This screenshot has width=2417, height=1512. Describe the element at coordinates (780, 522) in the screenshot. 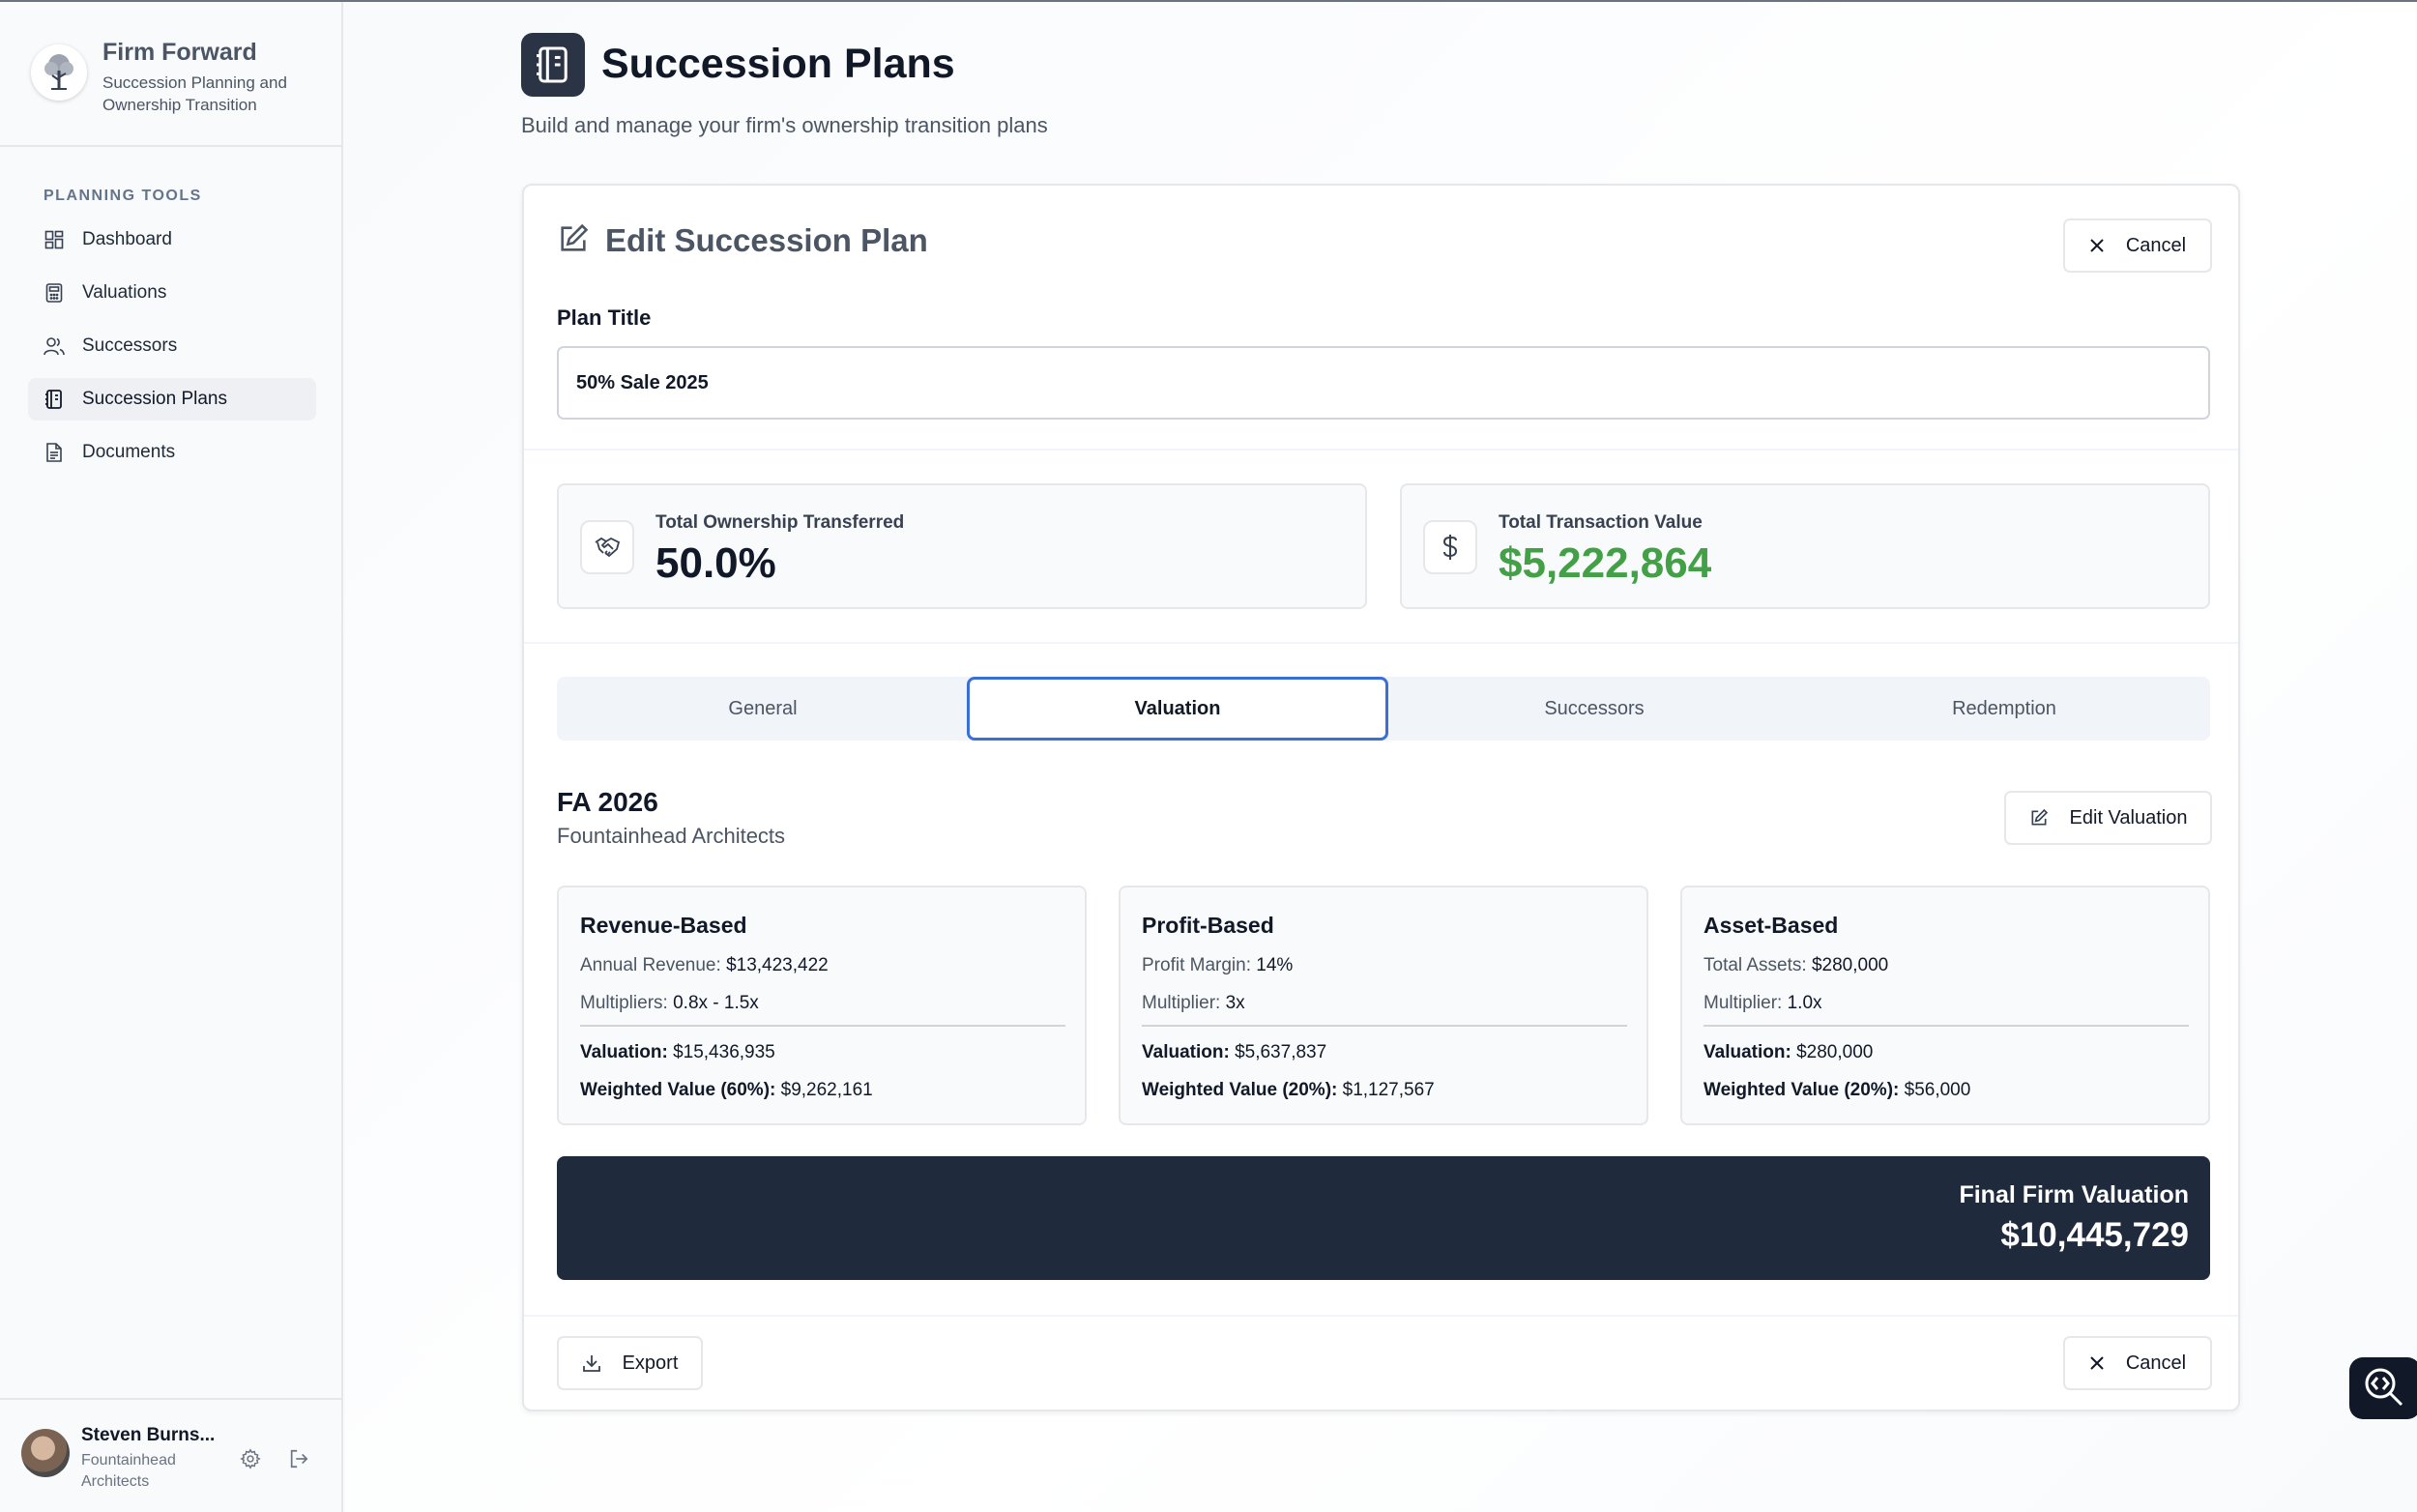

I see `stat-label: Total Ownership Transferred` at that location.